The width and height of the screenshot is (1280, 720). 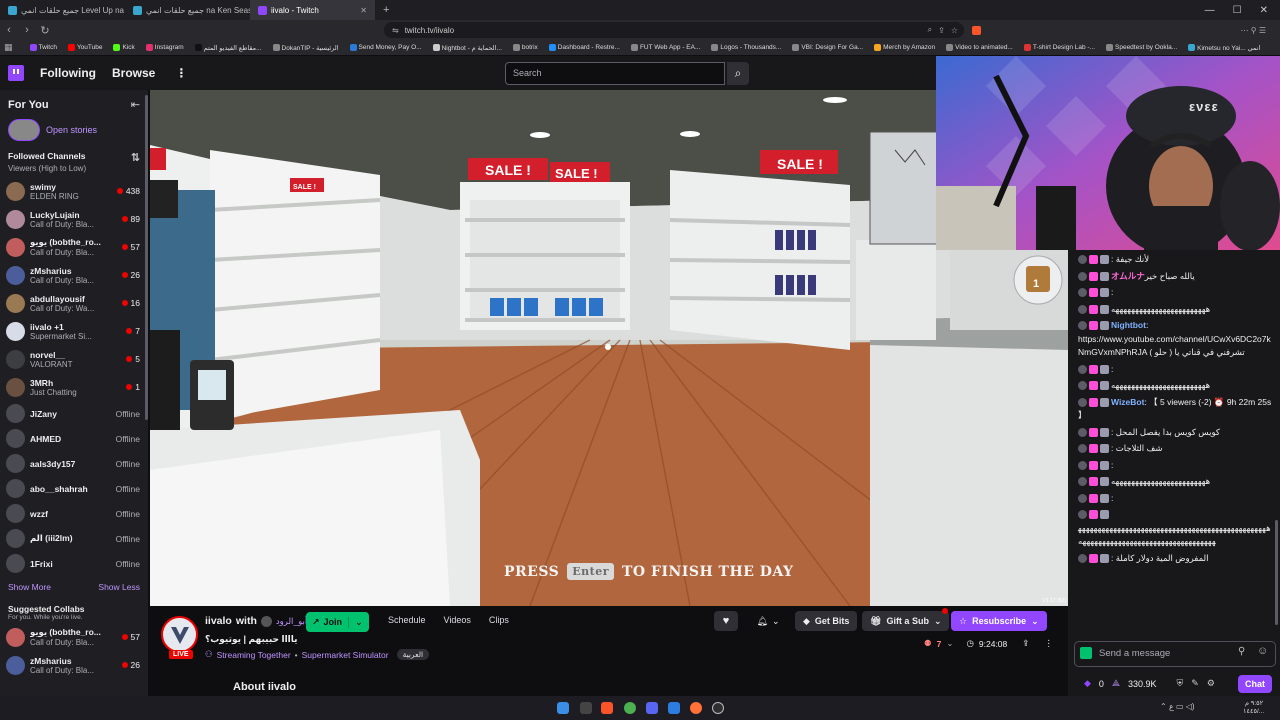 What do you see at coordinates (1142, 684) in the screenshot?
I see `channel-points-balance: 330.9K` at bounding box center [1142, 684].